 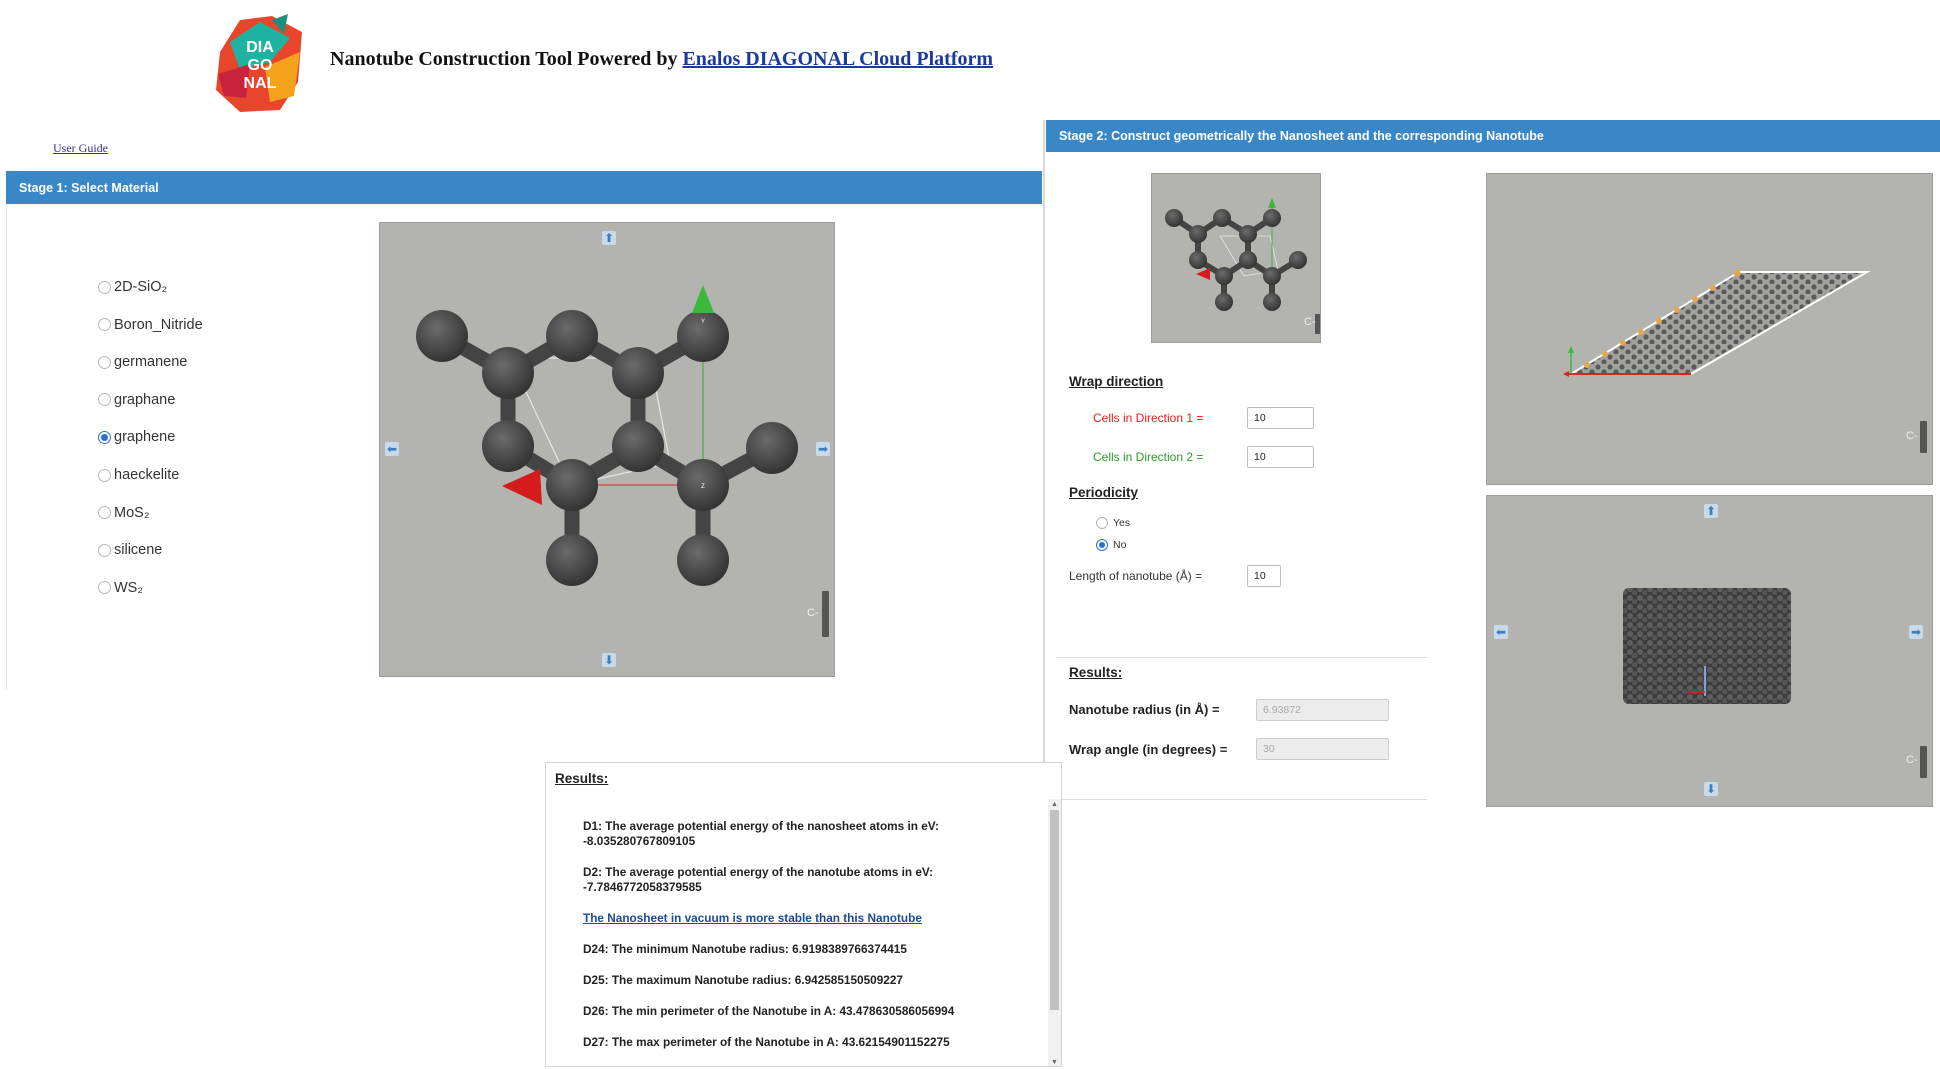 What do you see at coordinates (1310, 322) in the screenshot?
I see `unit-cell-corner-label: C-` at bounding box center [1310, 322].